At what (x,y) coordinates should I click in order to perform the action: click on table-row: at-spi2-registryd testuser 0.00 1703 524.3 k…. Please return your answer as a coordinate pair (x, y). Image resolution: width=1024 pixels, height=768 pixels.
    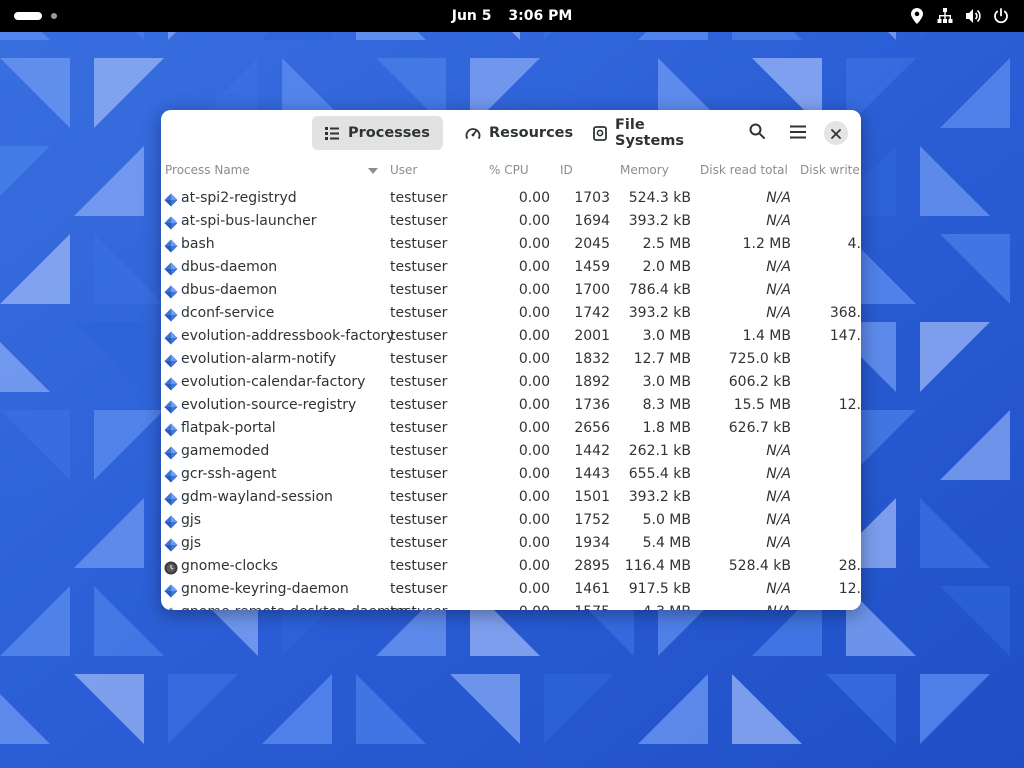
    Looking at the image, I should click on (511, 198).